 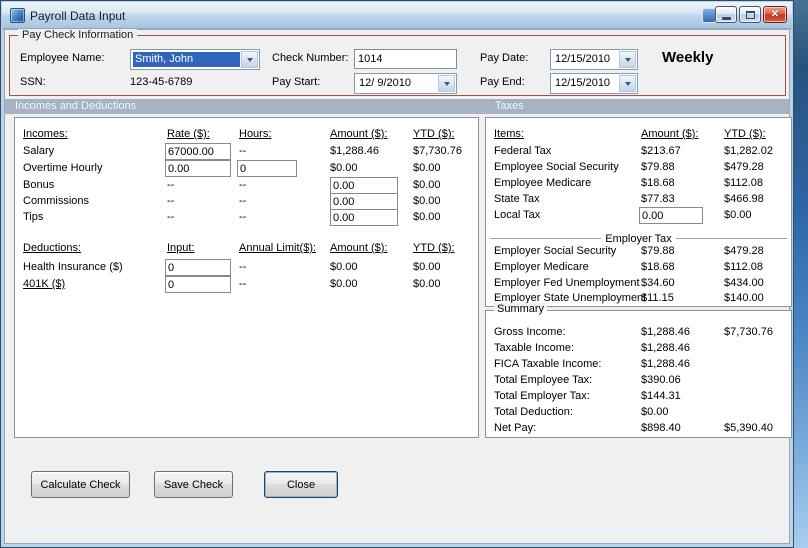 What do you see at coordinates (543, 183) in the screenshot?
I see `tax-label: Employee Medicare` at bounding box center [543, 183].